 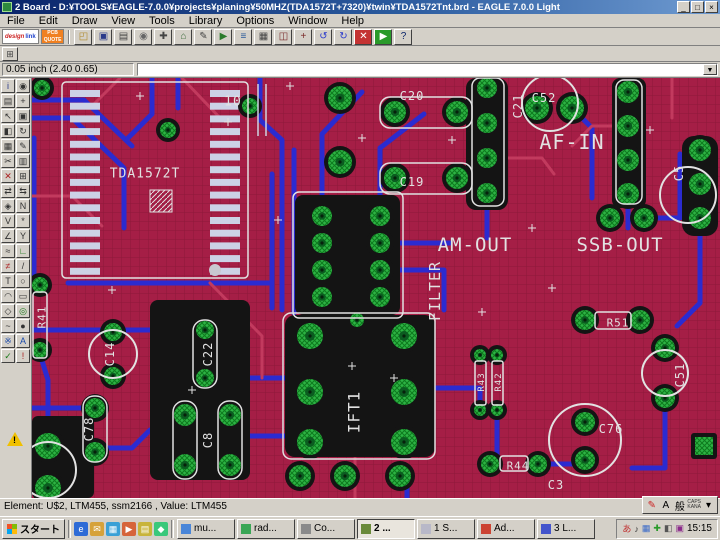 I want to click on tool-drc: ✓, so click(x=8, y=356).